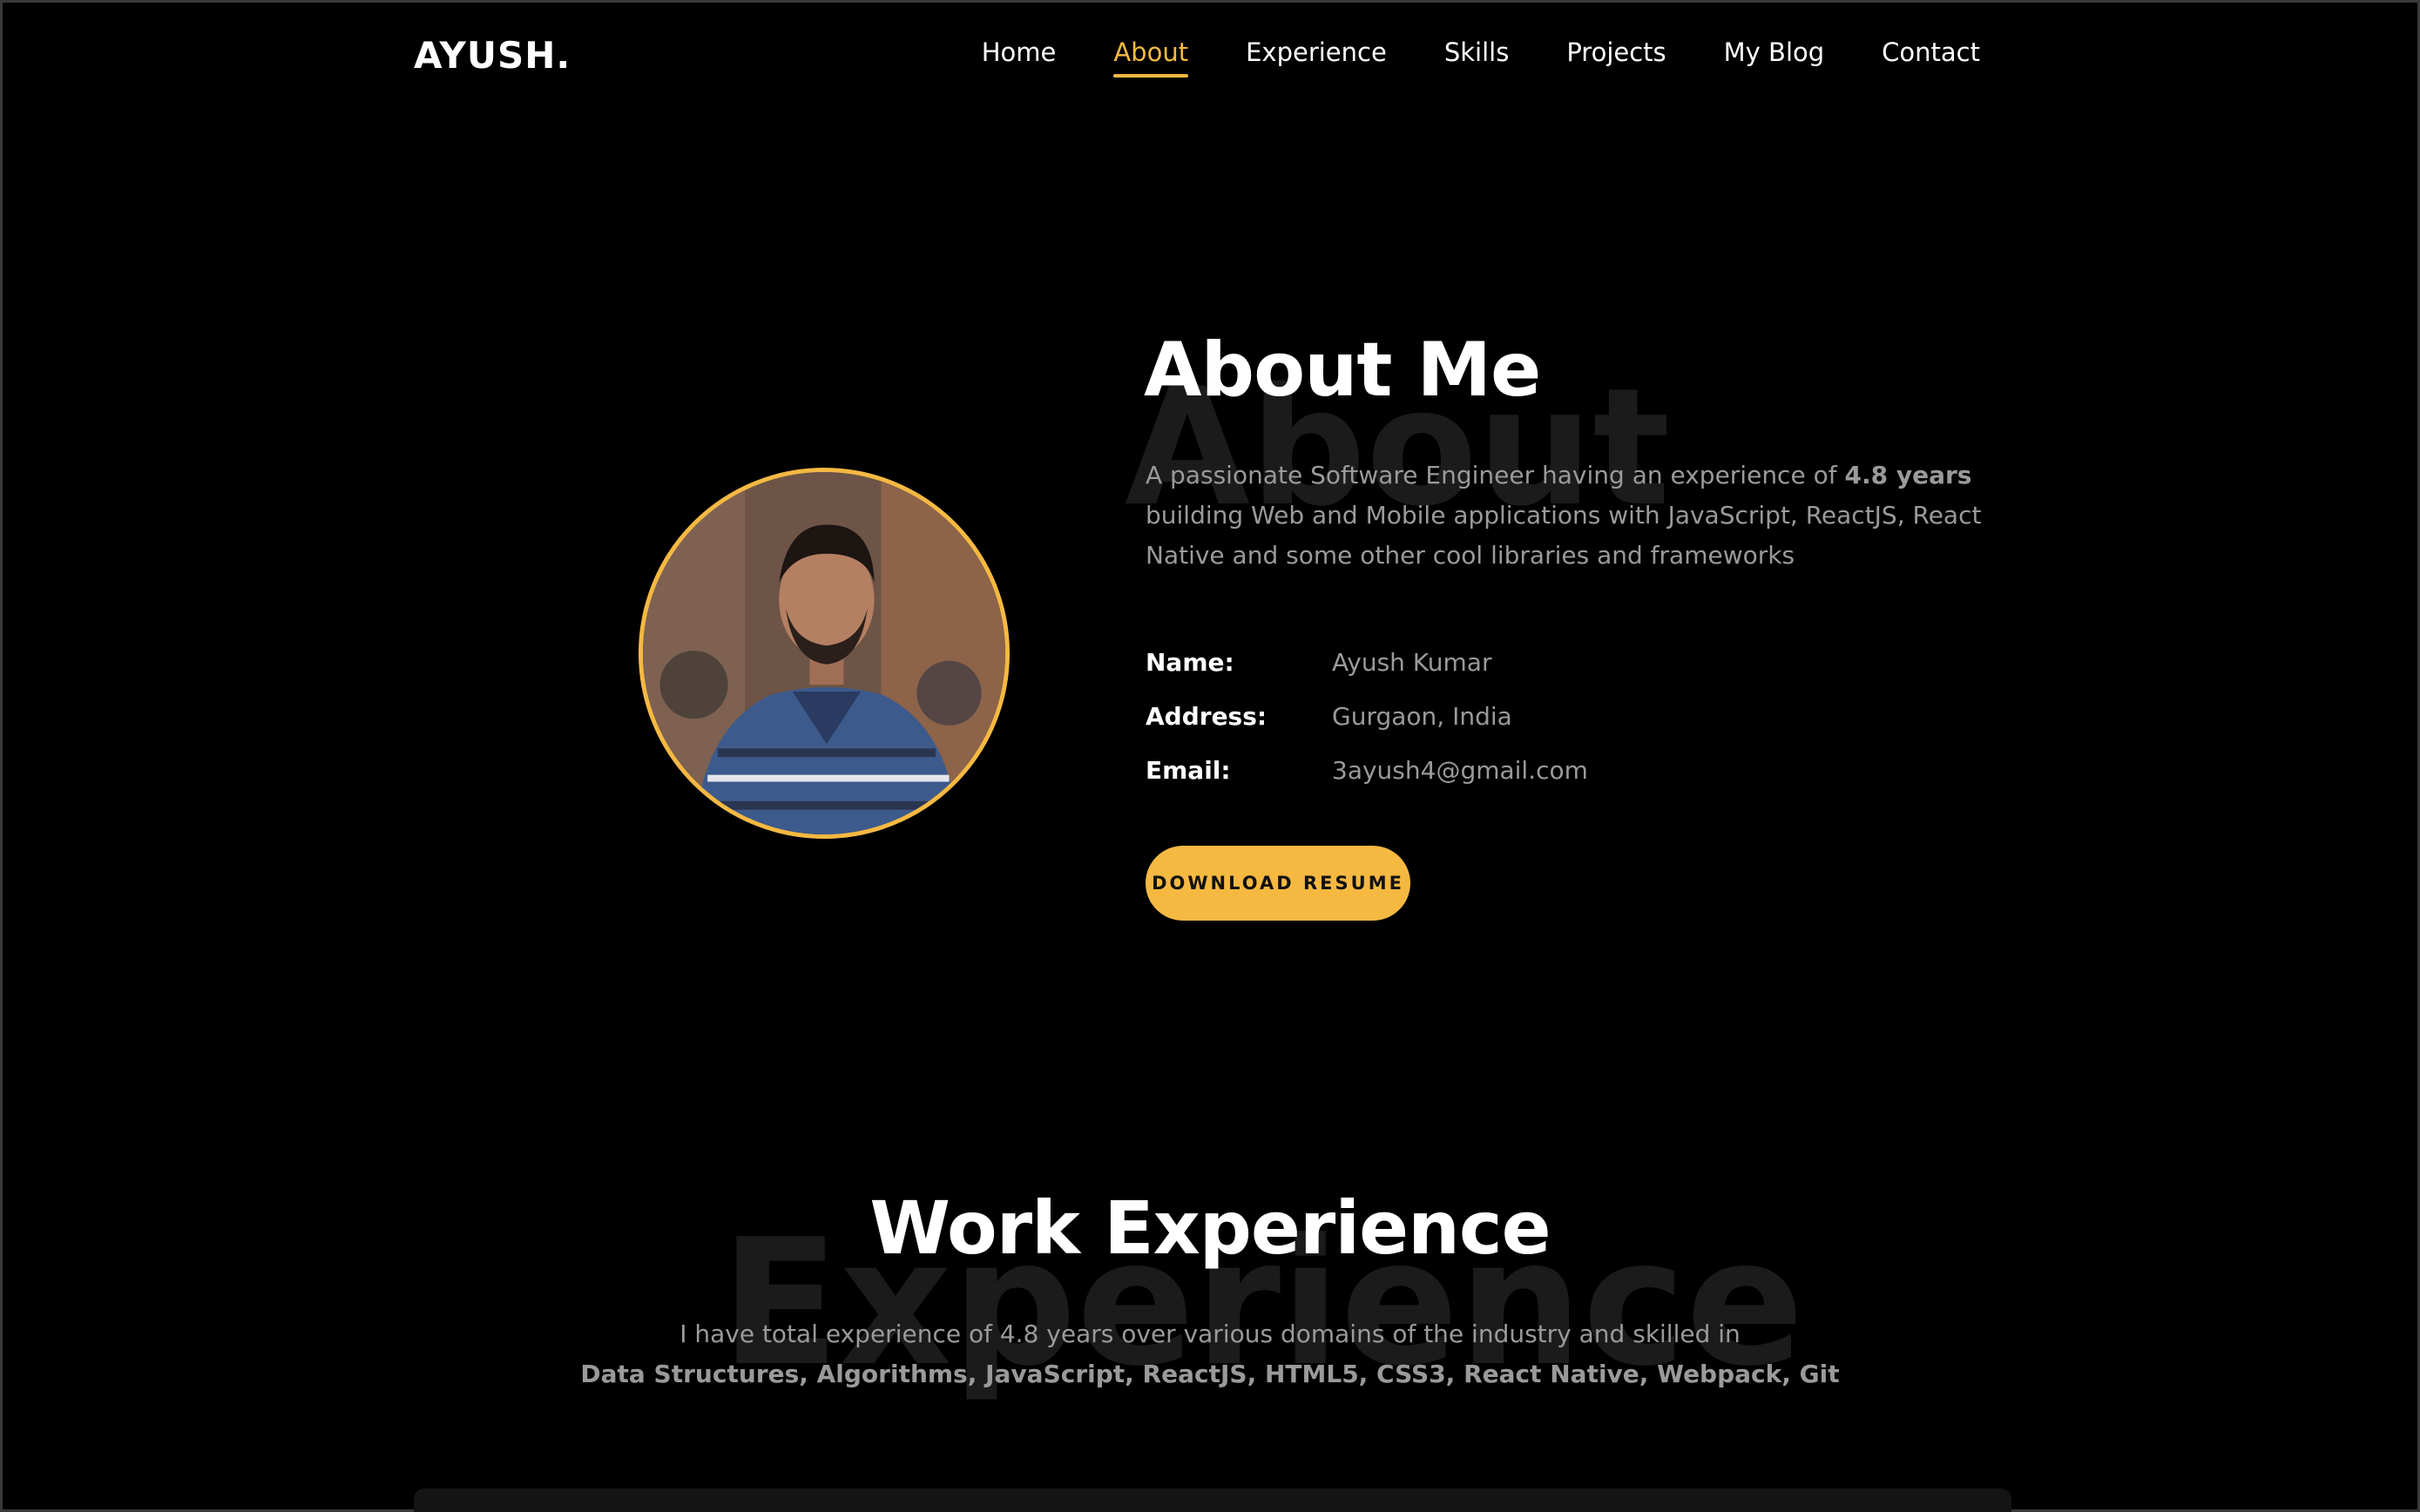  I want to click on name-value: Ayush Kumar, so click(1412, 662).